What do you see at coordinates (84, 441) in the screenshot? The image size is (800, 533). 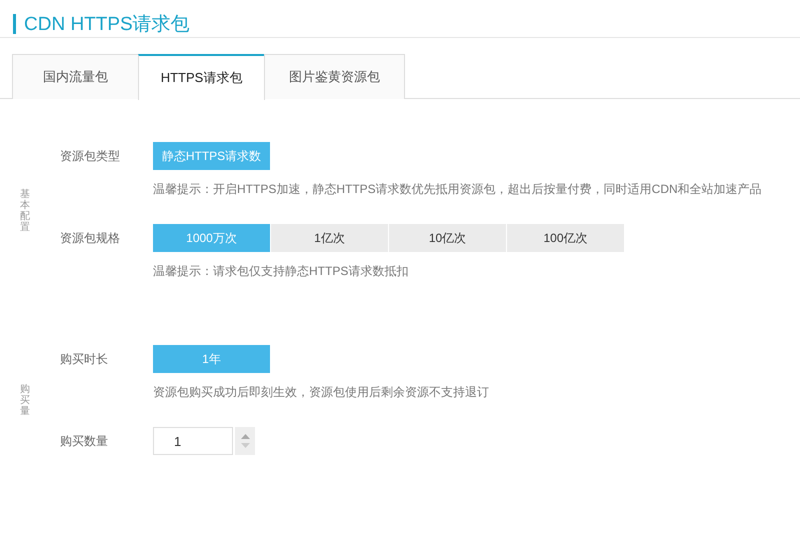 I see `field-label: 购买数量` at bounding box center [84, 441].